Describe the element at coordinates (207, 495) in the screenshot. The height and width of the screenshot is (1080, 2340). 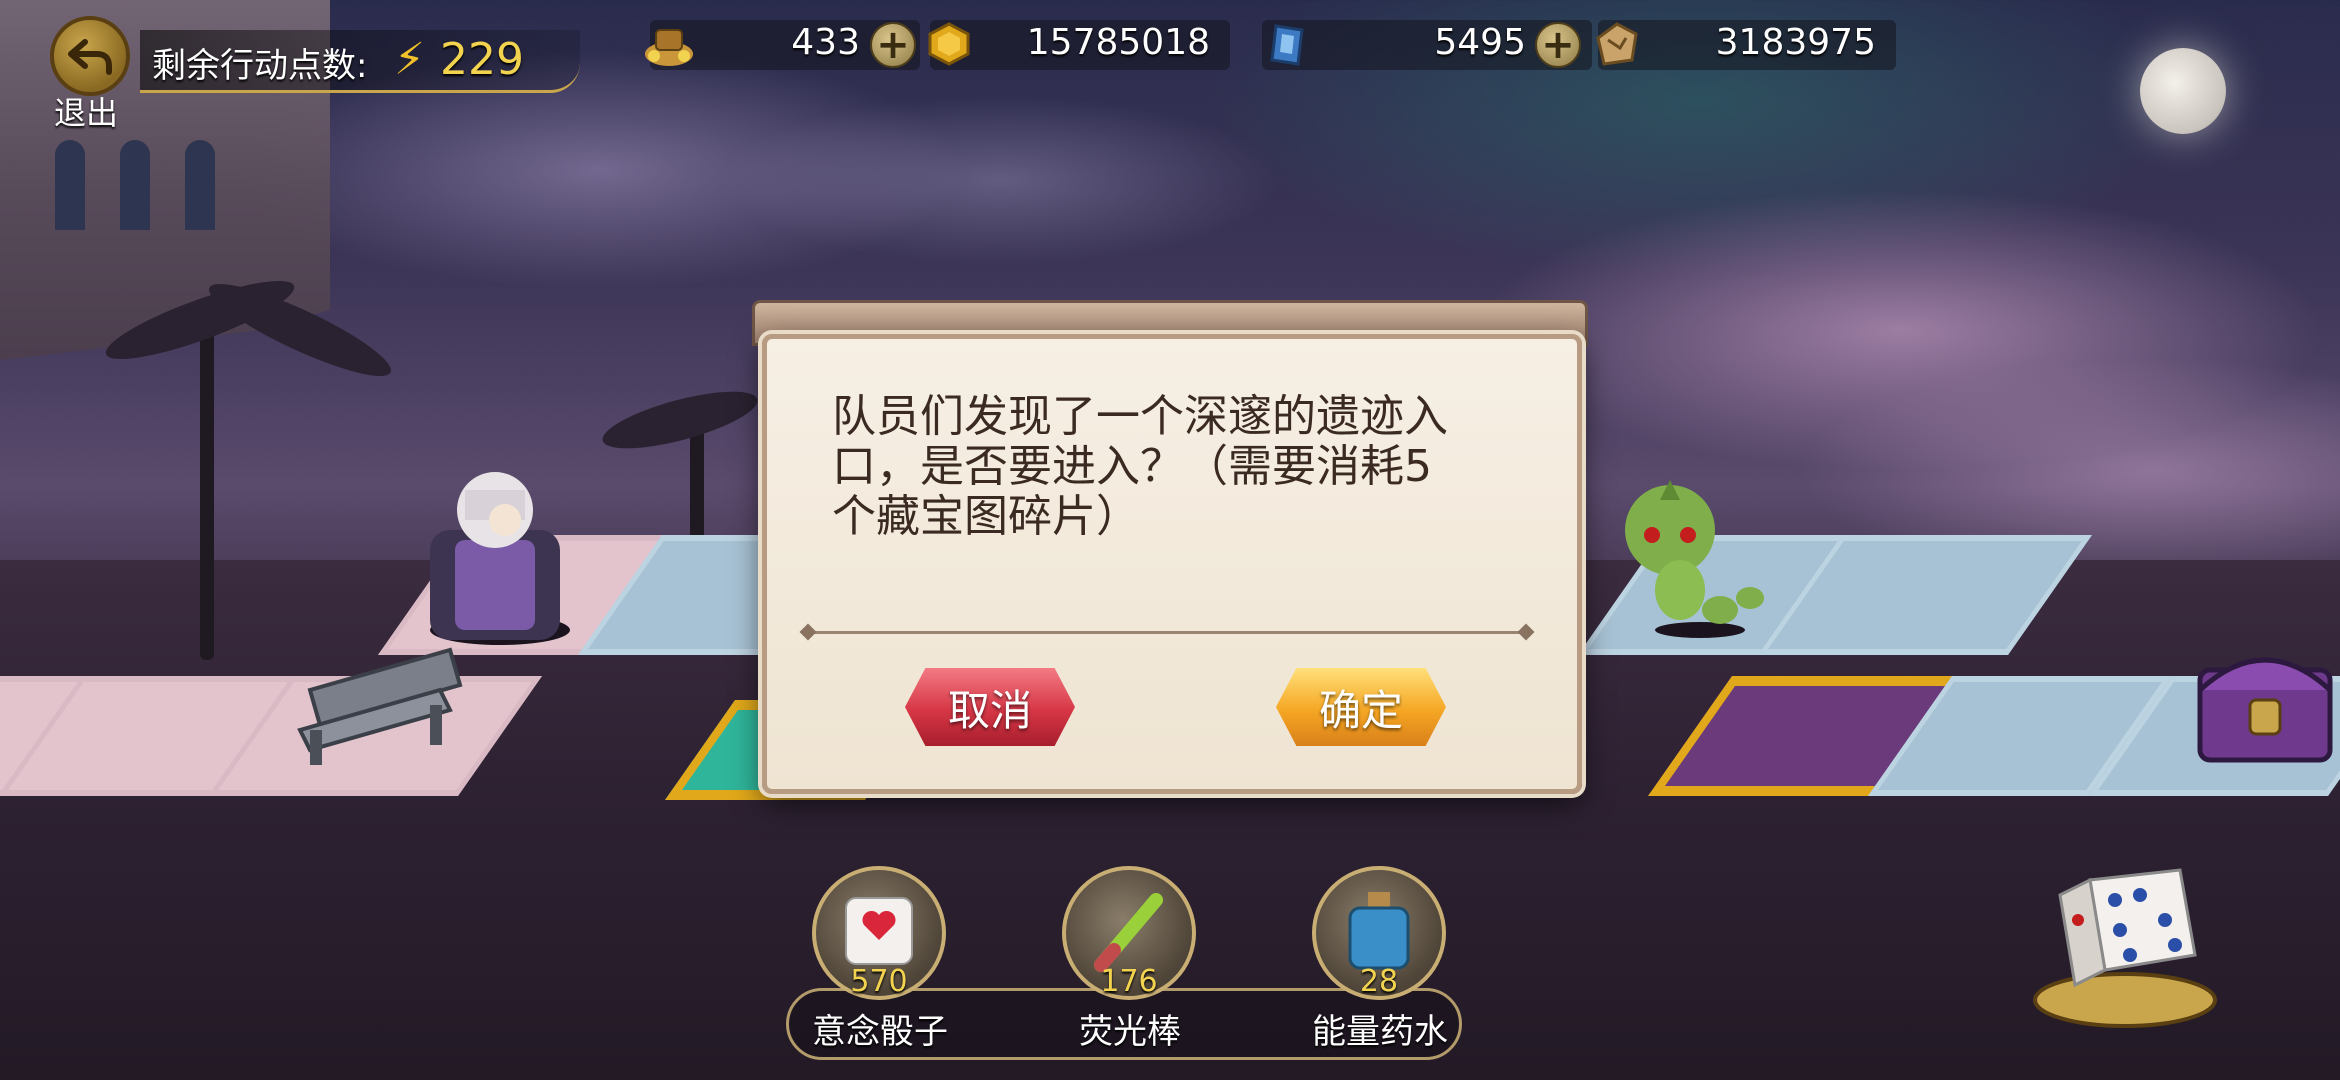
I see `palm-tree` at that location.